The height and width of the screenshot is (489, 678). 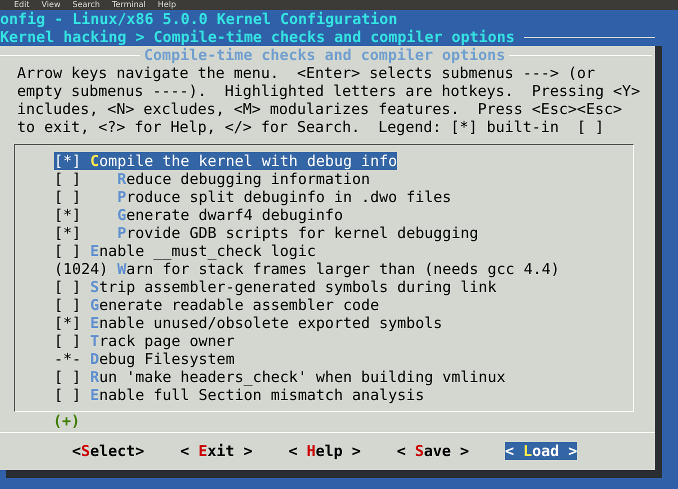 I want to click on more-indicator: (+), so click(x=66, y=421).